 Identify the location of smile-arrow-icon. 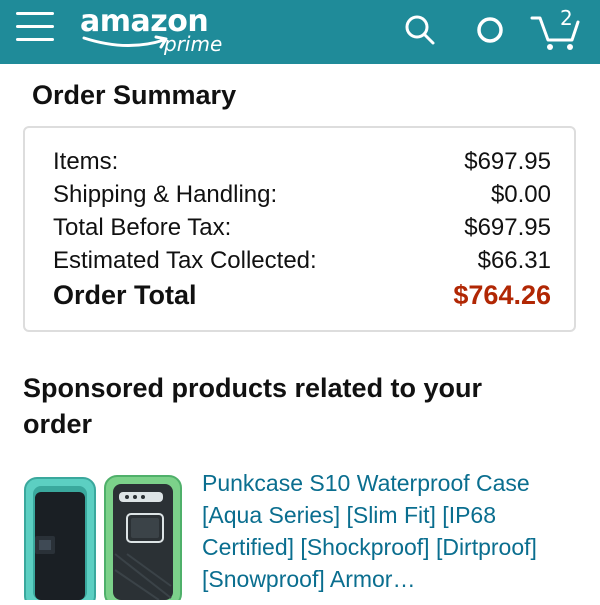
(125, 42).